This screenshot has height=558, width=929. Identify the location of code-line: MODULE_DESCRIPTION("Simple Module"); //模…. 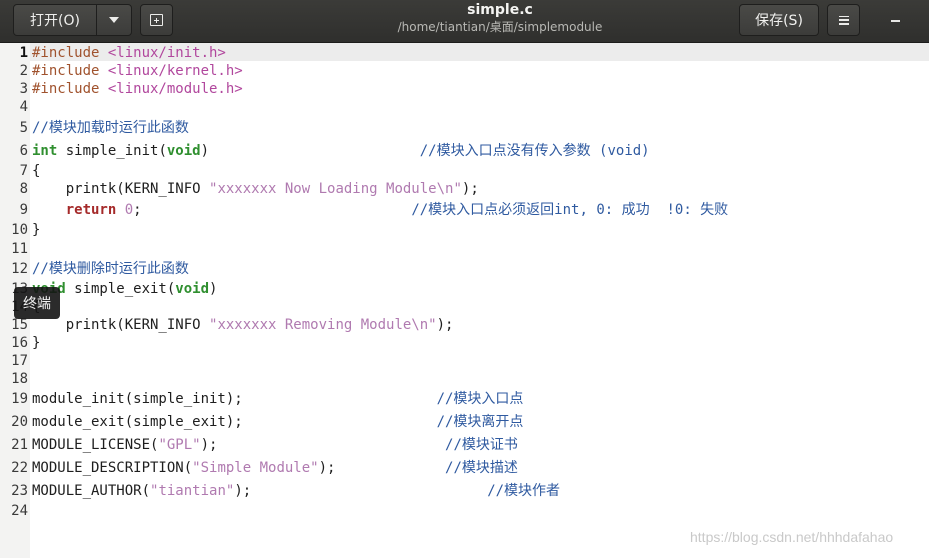
(275, 468).